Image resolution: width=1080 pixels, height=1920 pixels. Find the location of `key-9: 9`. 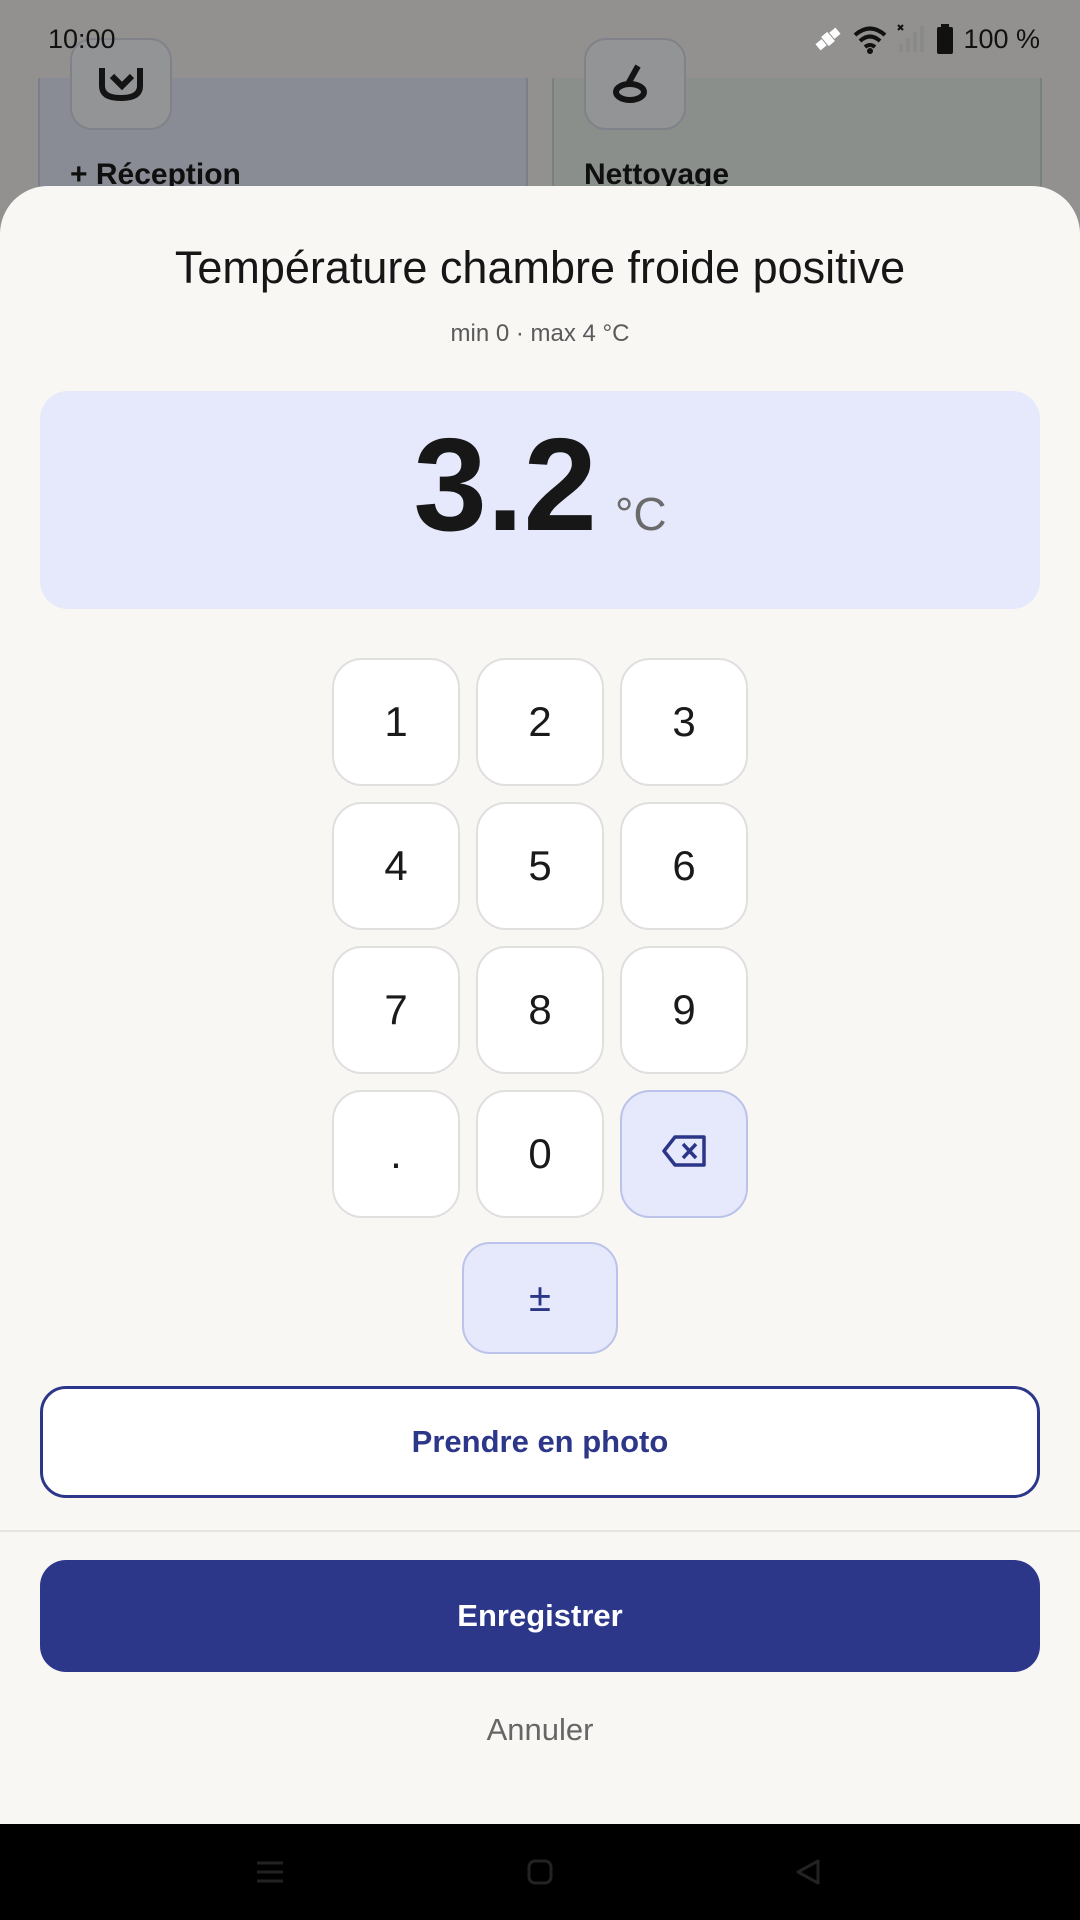

key-9: 9 is located at coordinates (684, 1010).